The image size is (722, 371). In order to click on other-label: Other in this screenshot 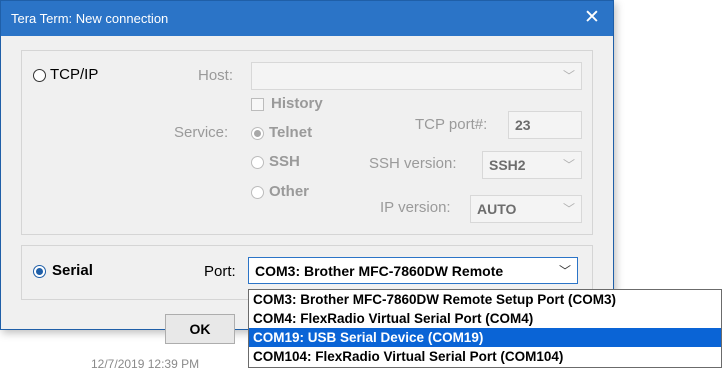, I will do `click(289, 191)`.